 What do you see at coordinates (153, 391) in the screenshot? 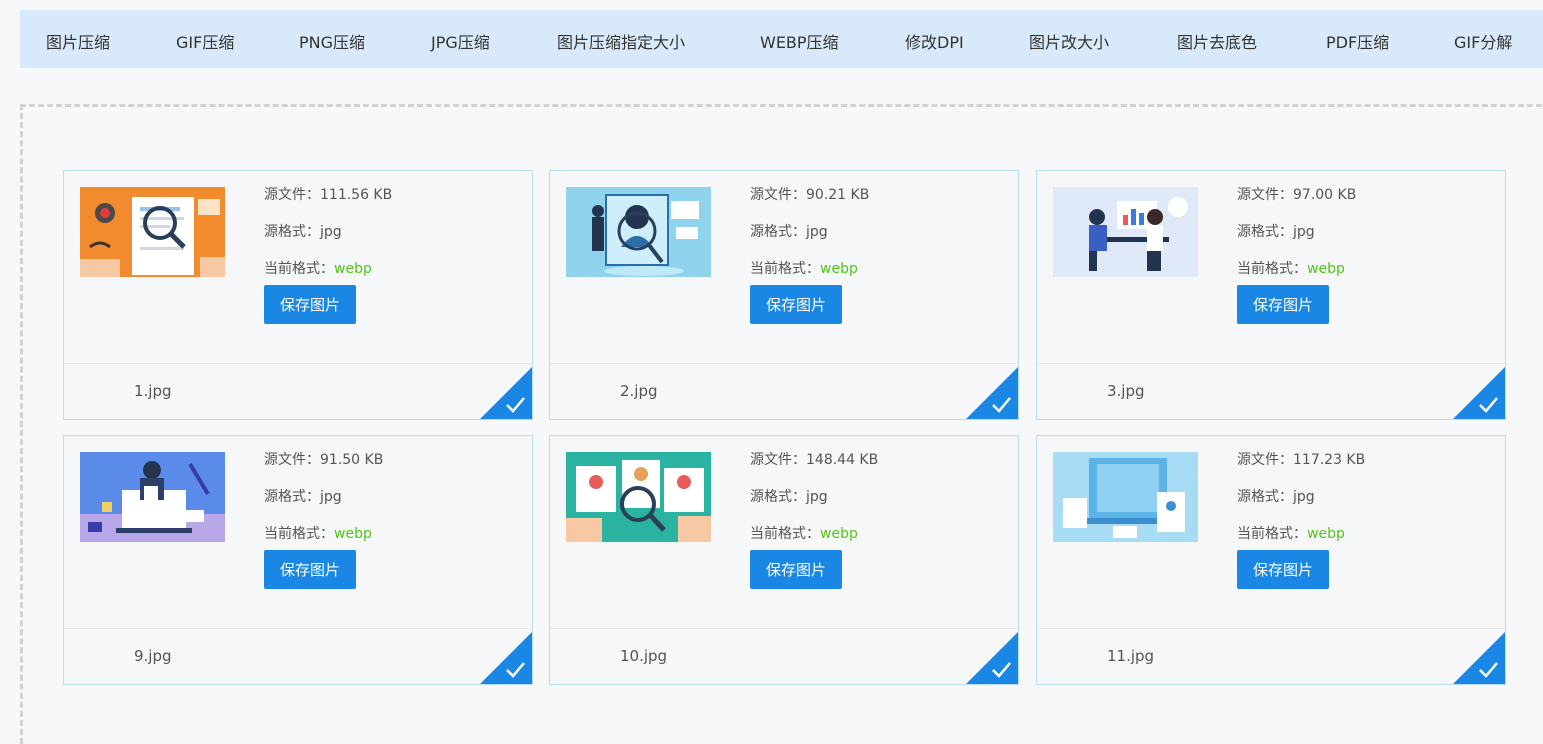
I see `file-name: 1.jpg` at bounding box center [153, 391].